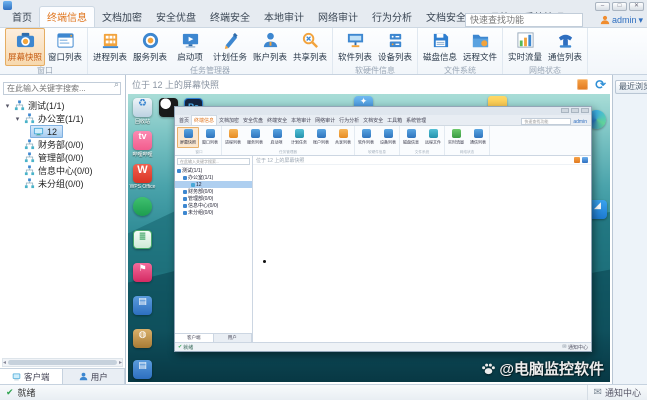 This screenshot has width=647, height=400. I want to click on service-gear-icon, so click(150, 40).